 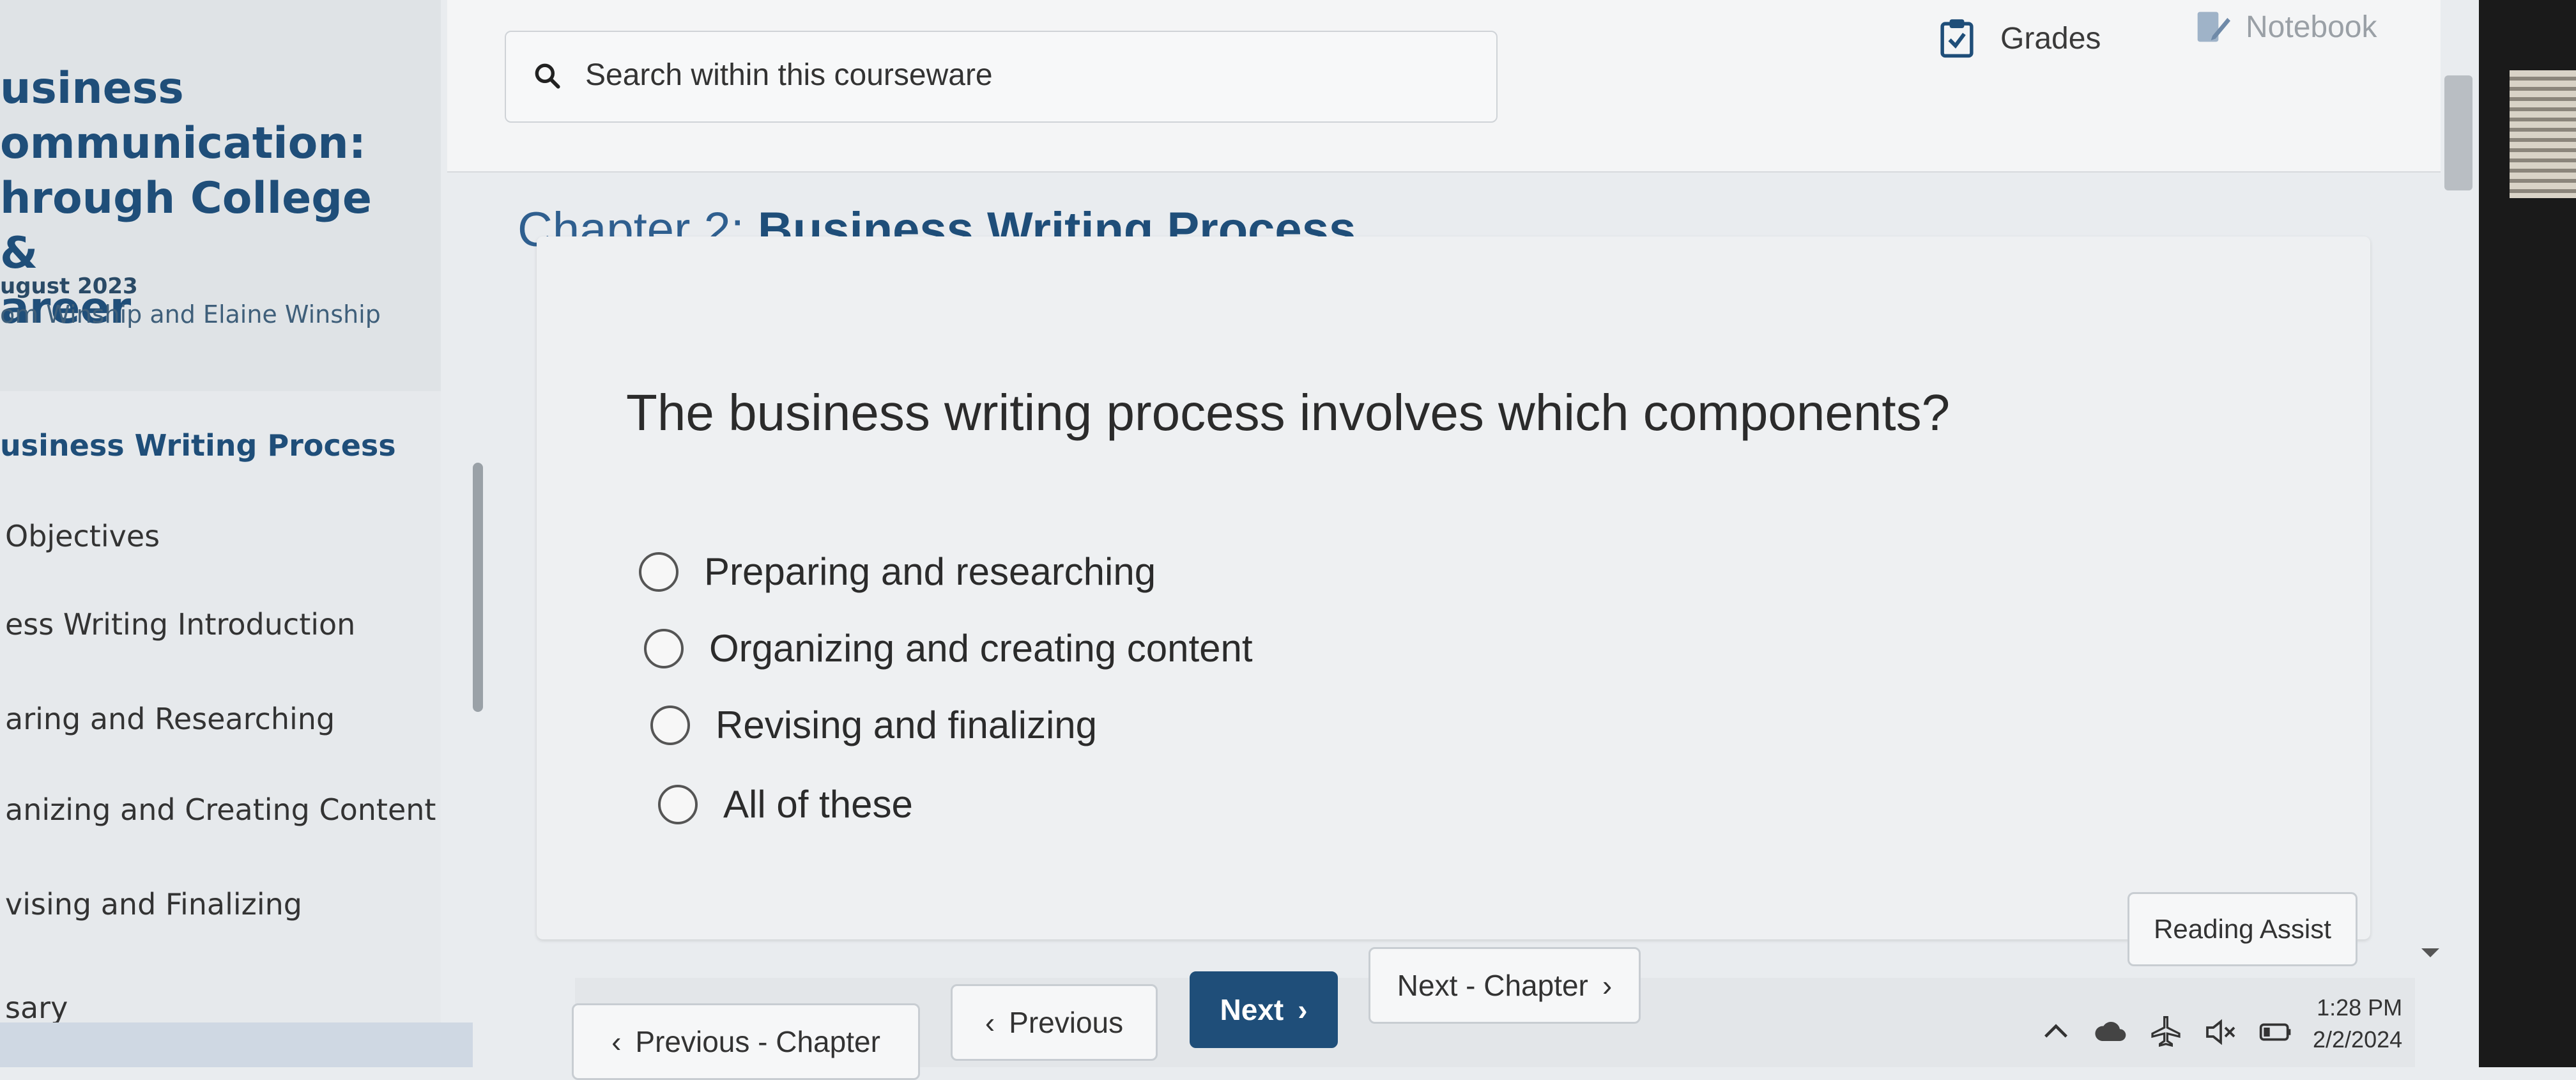 I want to click on book-authors: om Winship and Elaine Winship, so click(x=190, y=314).